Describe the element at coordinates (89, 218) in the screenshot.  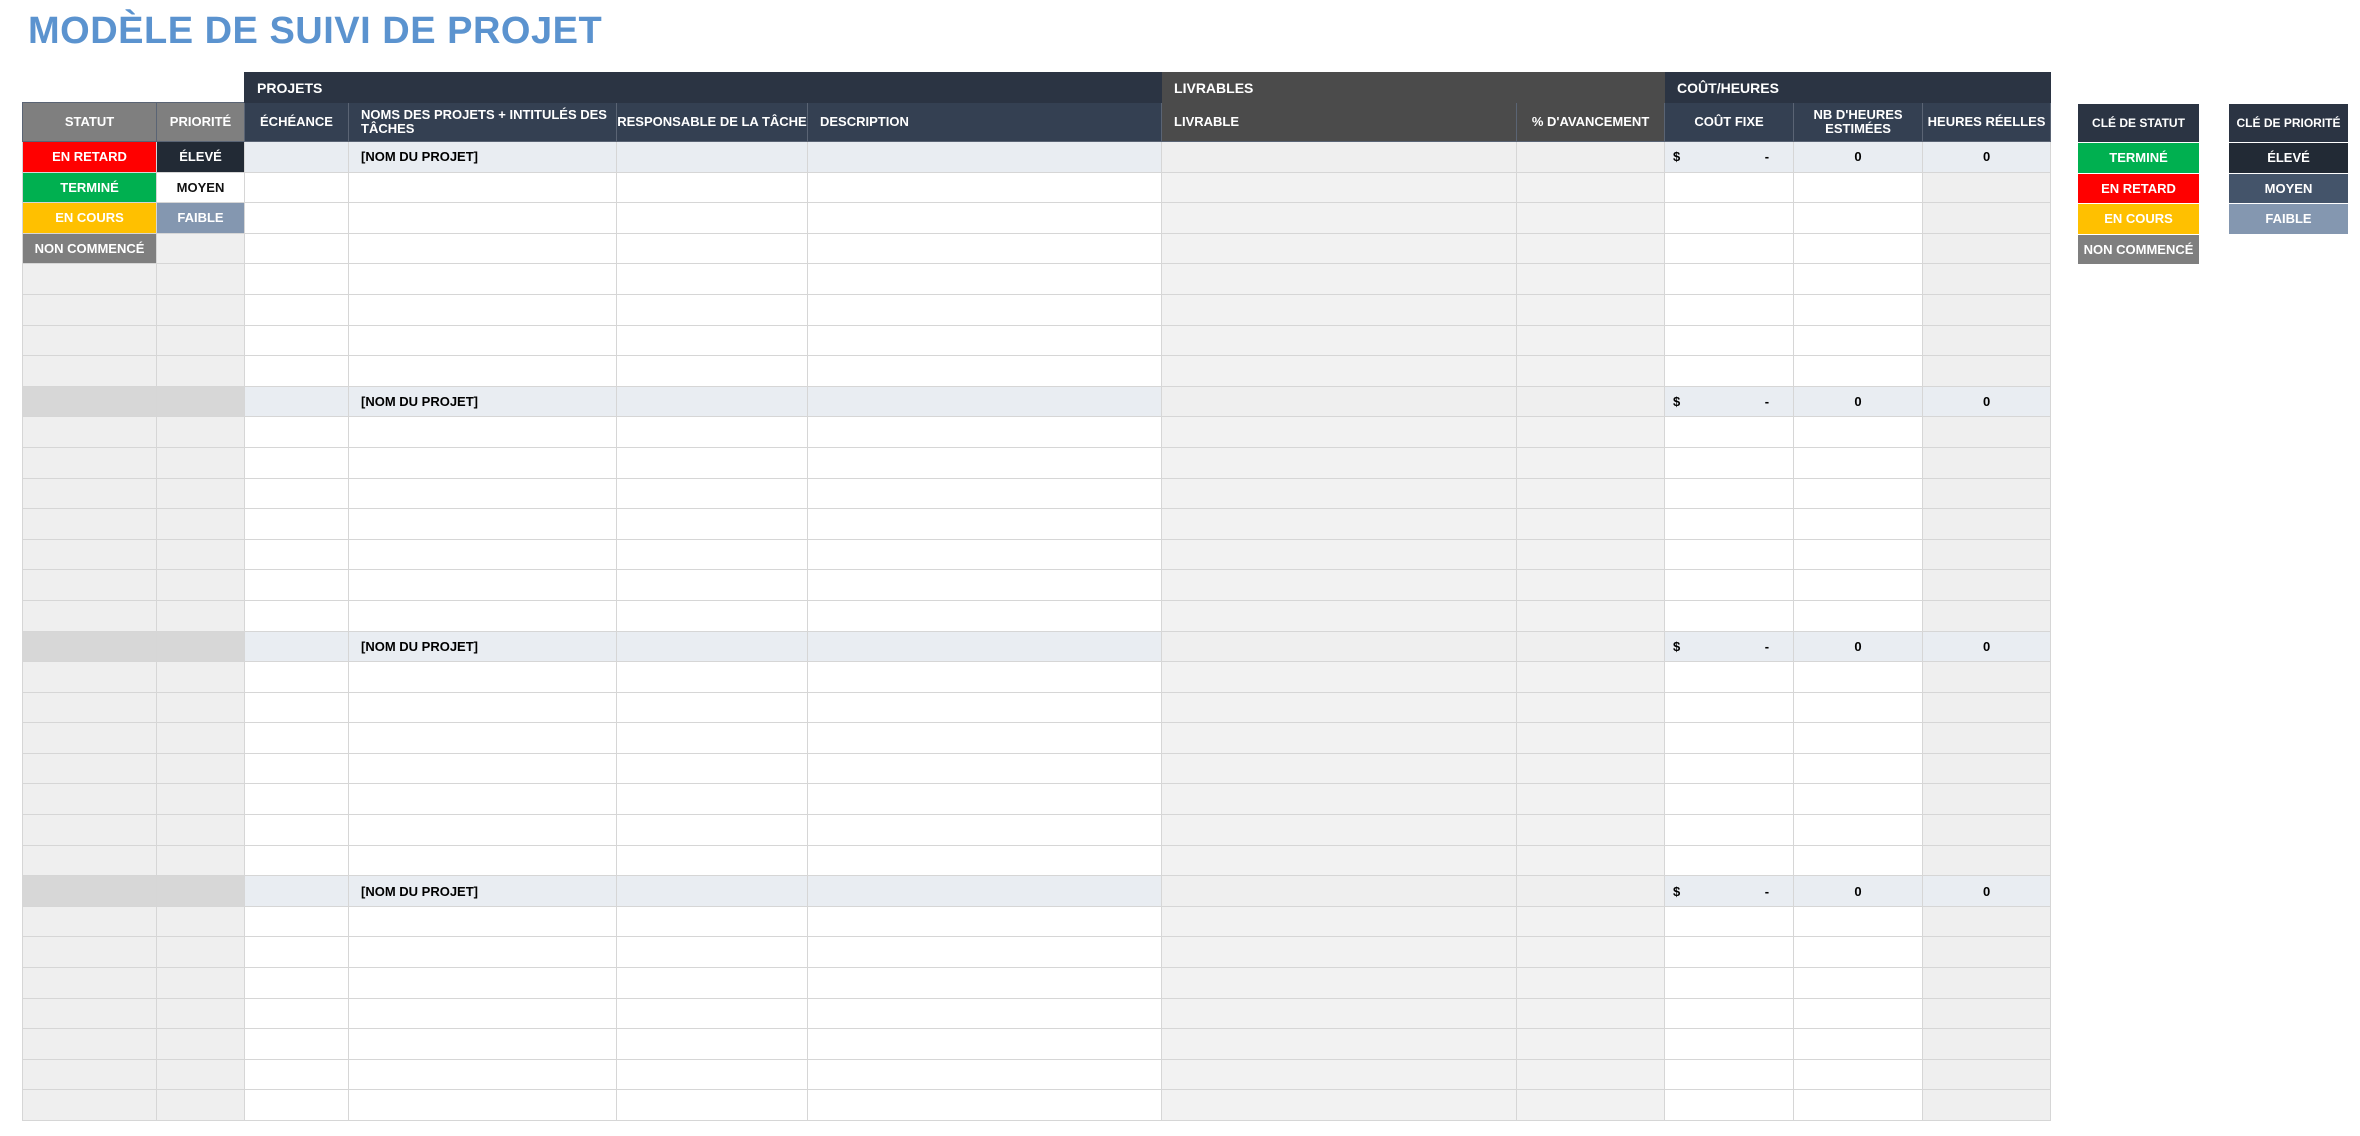
I see `statut-cell: EN COURS` at that location.